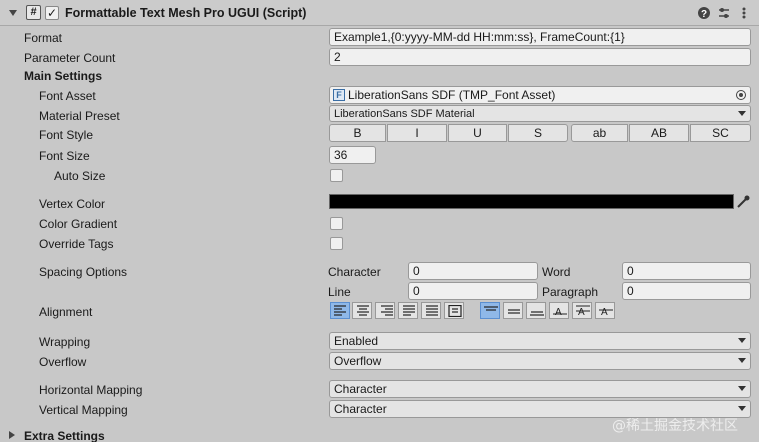 The image size is (759, 442). Describe the element at coordinates (72, 204) in the screenshot. I see `vertex-color-label: Vertex Color` at that location.